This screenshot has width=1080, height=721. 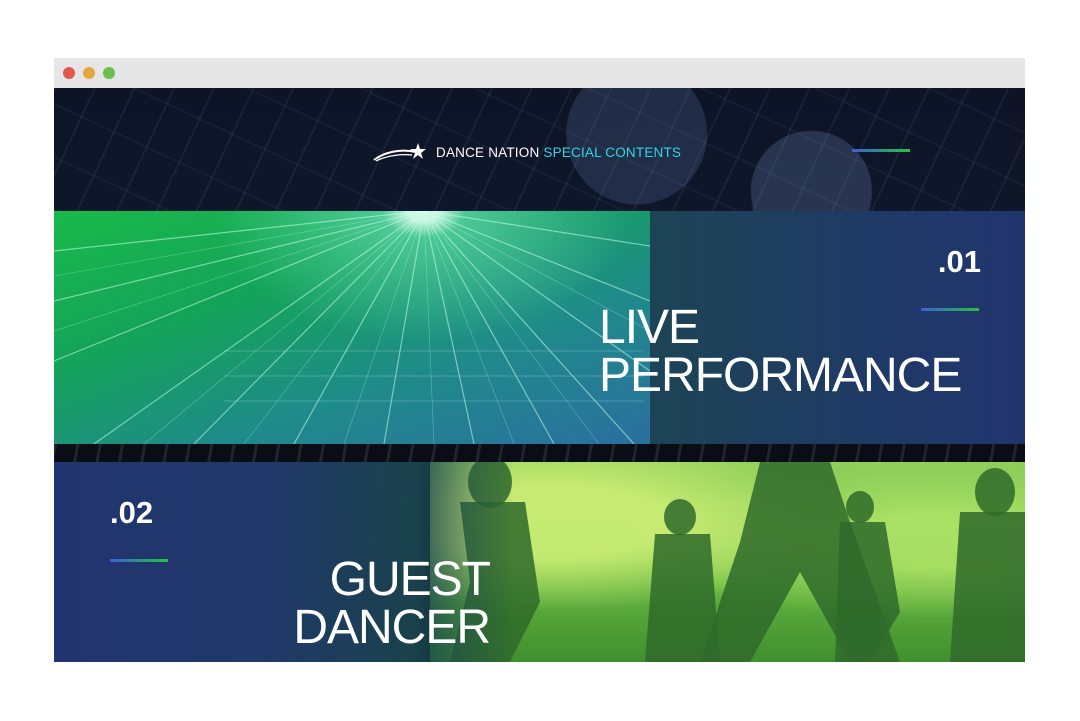 I want to click on logo-brand-text: DANCE NATION, so click(x=488, y=152).